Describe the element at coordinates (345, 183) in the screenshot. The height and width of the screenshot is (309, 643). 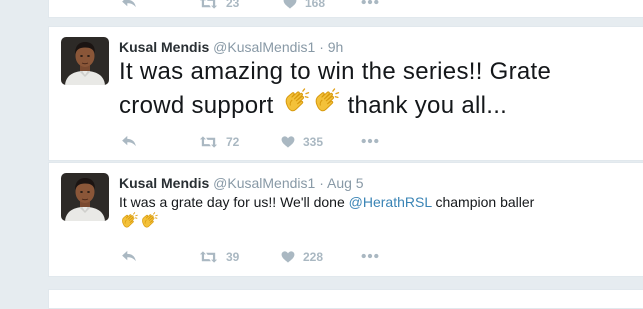
I see `tweet-time: Aug 5` at that location.